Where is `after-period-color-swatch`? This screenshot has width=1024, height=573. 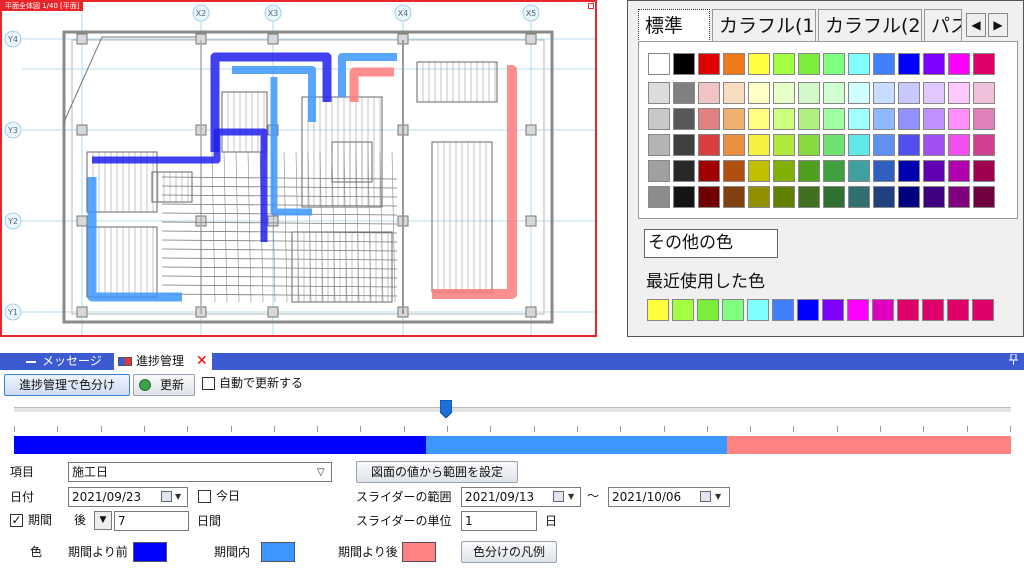 after-period-color-swatch is located at coordinates (419, 552).